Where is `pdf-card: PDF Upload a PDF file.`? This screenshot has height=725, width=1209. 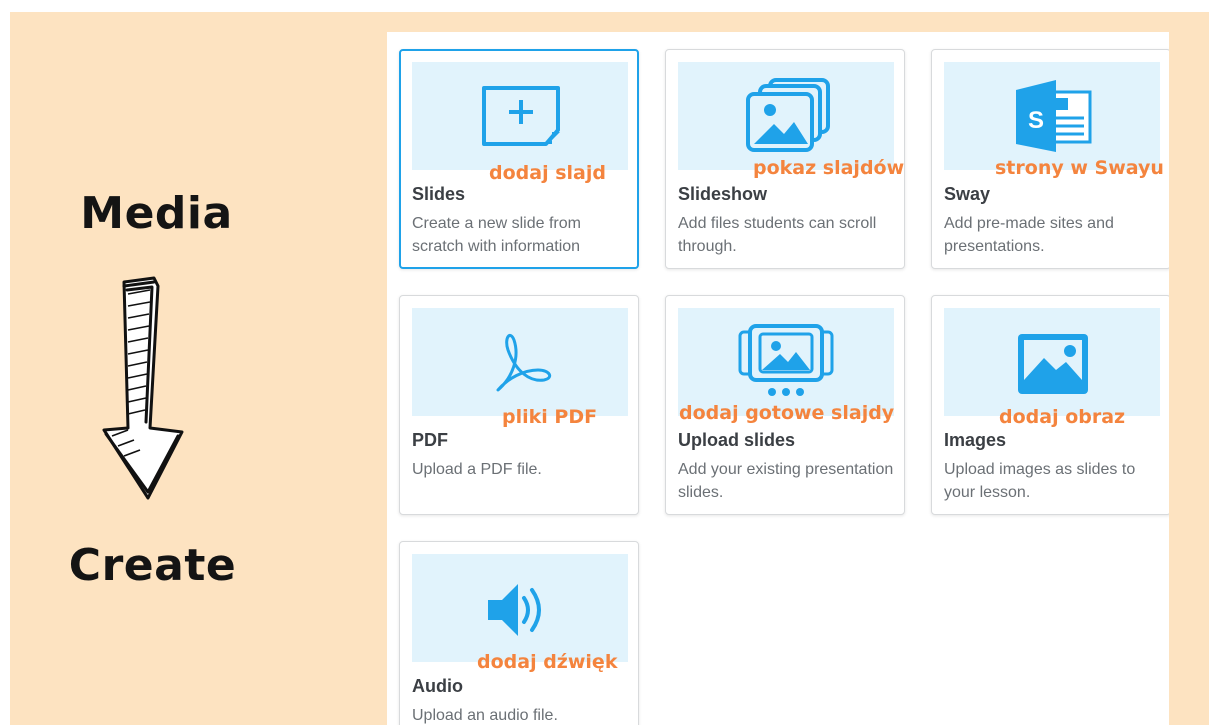
pdf-card: PDF Upload a PDF file. is located at coordinates (519, 405).